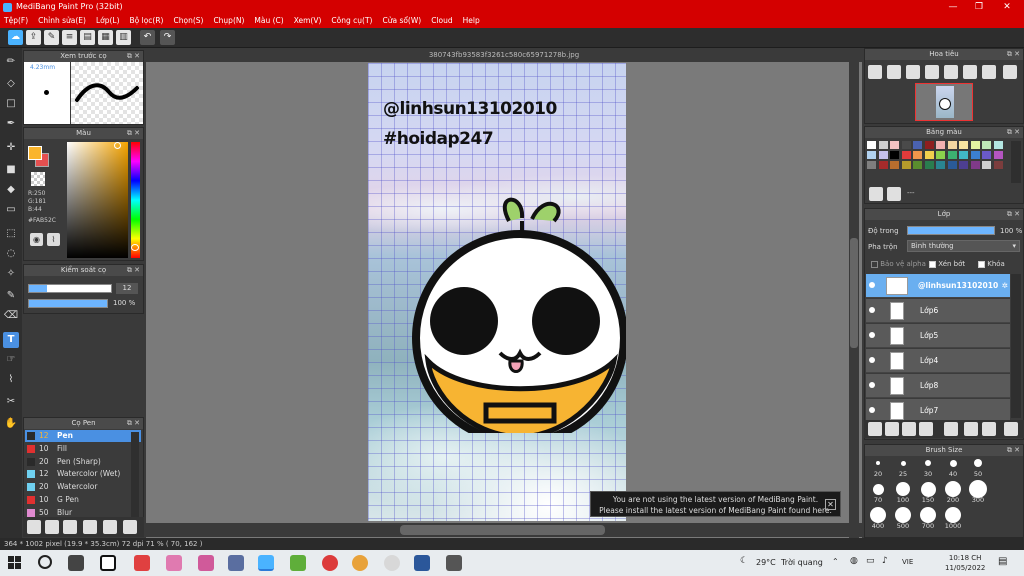 This screenshot has width=1024, height=576. I want to click on close-notification-icon: ✕, so click(830, 504).